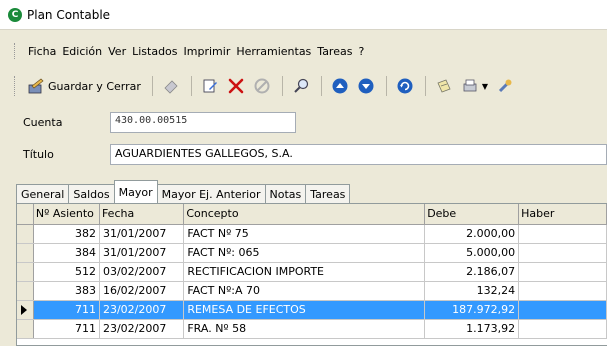 Image resolution: width=607 pixels, height=346 pixels. I want to click on save-close-button: Guardar y Cerrar, so click(84, 86).